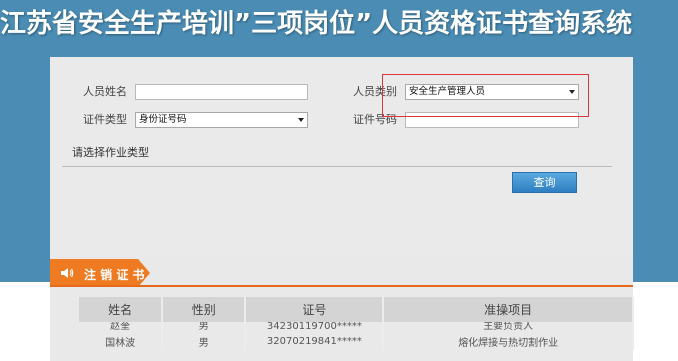 Image resolution: width=678 pixels, height=361 pixels. I want to click on header-operation-item: 准操项目, so click(508, 309).